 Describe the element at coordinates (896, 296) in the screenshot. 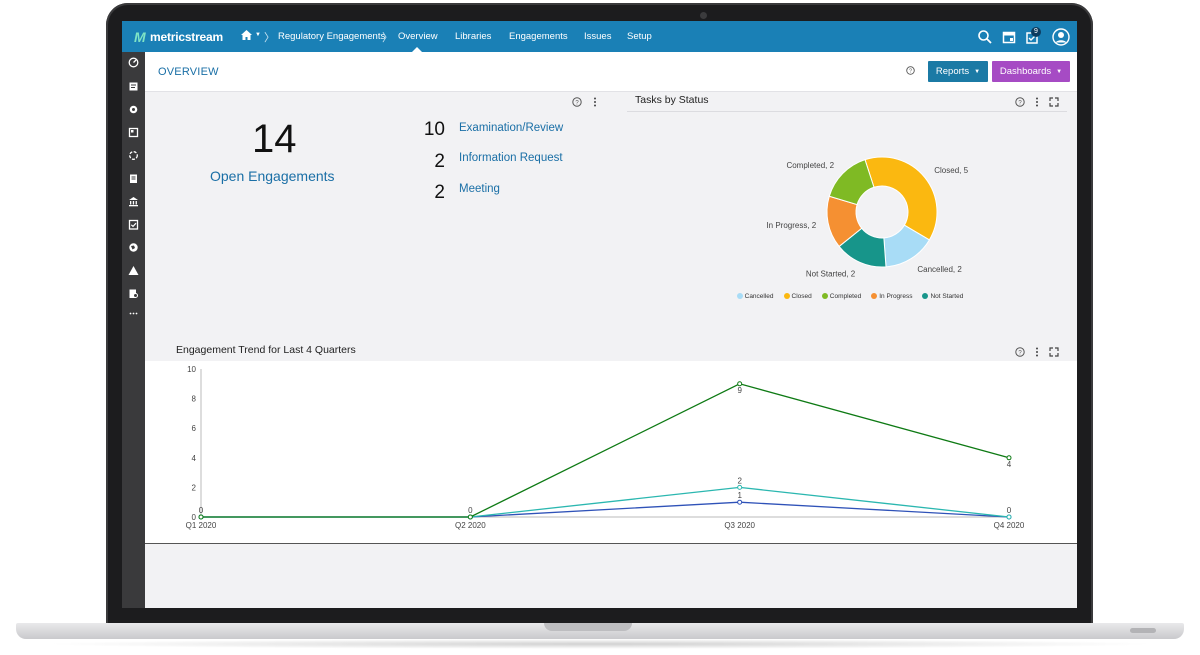

I see `legend-label: In Progress` at that location.